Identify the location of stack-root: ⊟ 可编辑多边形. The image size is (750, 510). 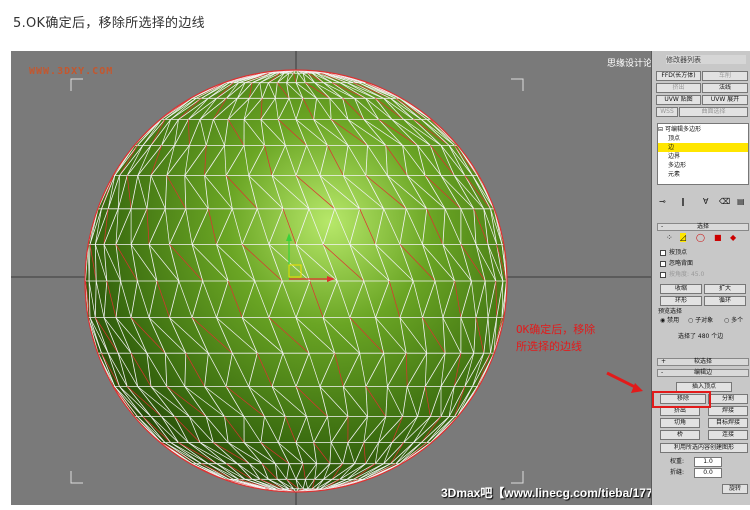
(703, 129).